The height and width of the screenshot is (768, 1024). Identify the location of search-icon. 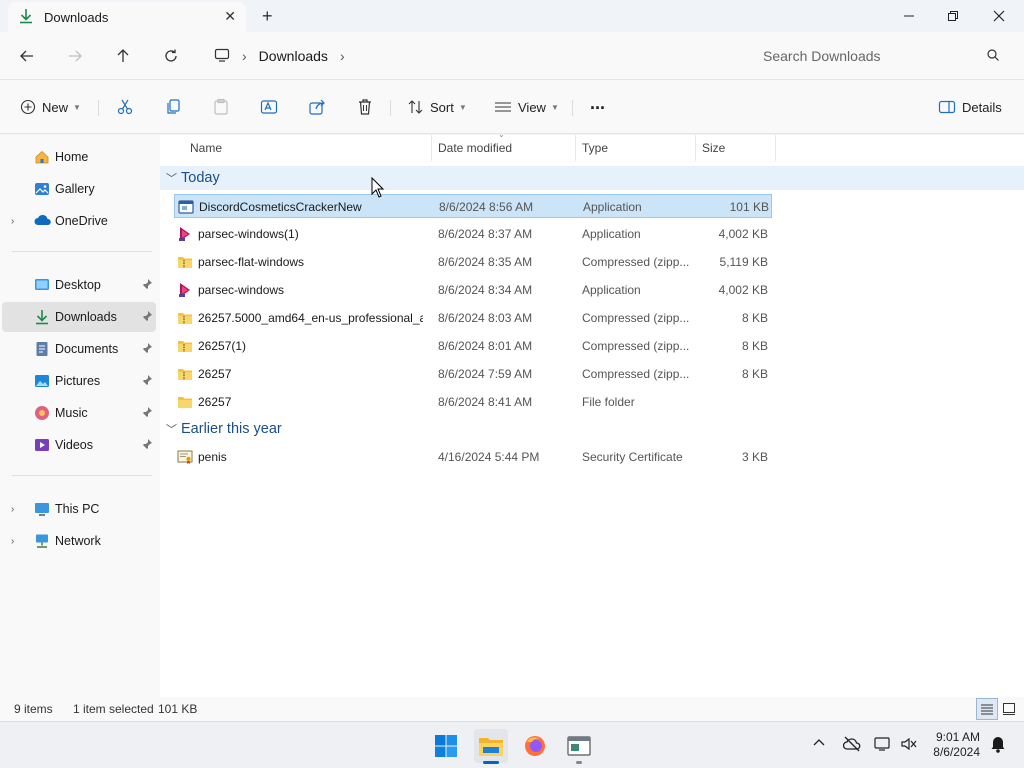
(993, 56).